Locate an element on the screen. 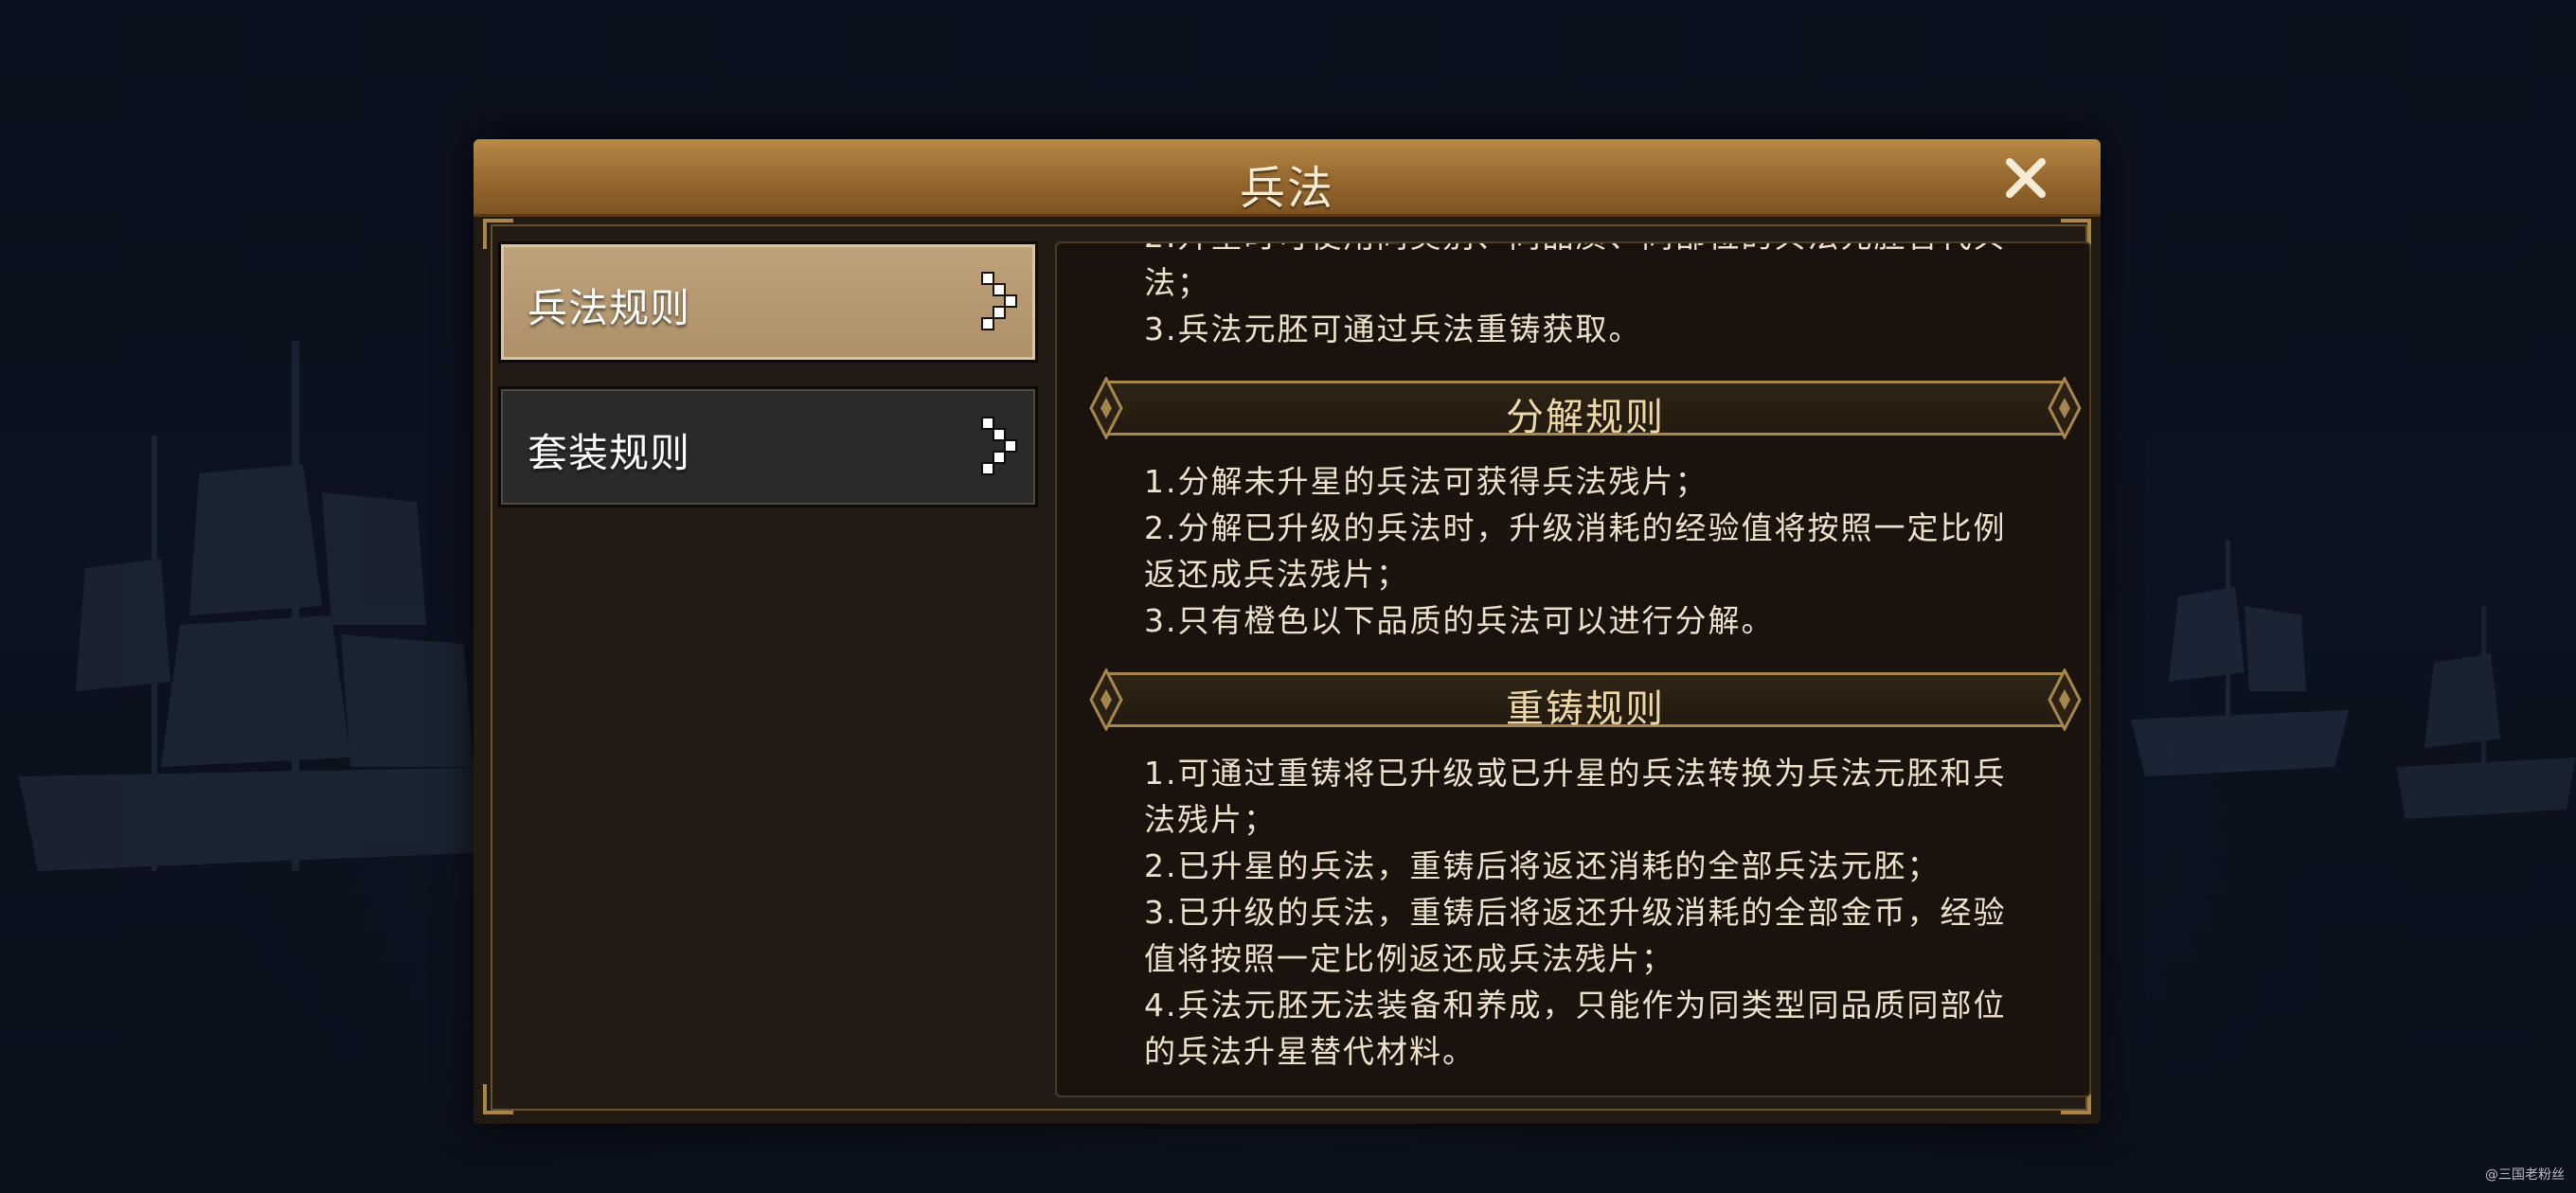  watermark: @三国老粉丝 is located at coordinates (2525, 1175).